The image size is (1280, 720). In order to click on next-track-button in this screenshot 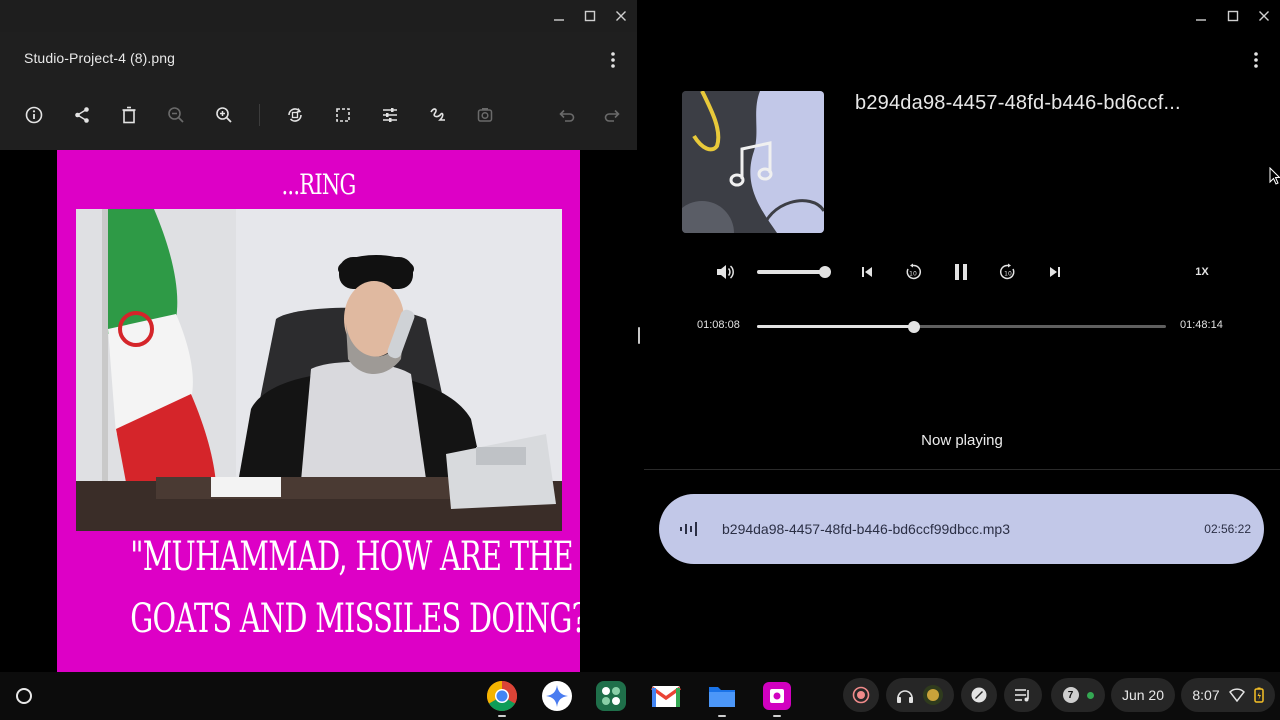, I will do `click(1055, 272)`.